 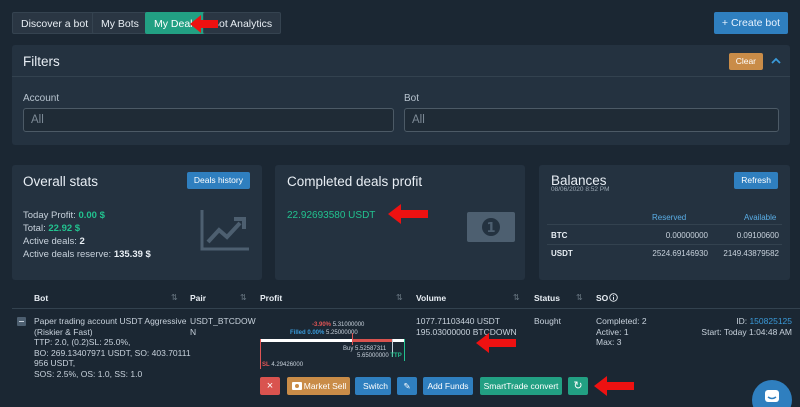 I want to click on reserve-label: Active deals reserve:, so click(x=67, y=254).